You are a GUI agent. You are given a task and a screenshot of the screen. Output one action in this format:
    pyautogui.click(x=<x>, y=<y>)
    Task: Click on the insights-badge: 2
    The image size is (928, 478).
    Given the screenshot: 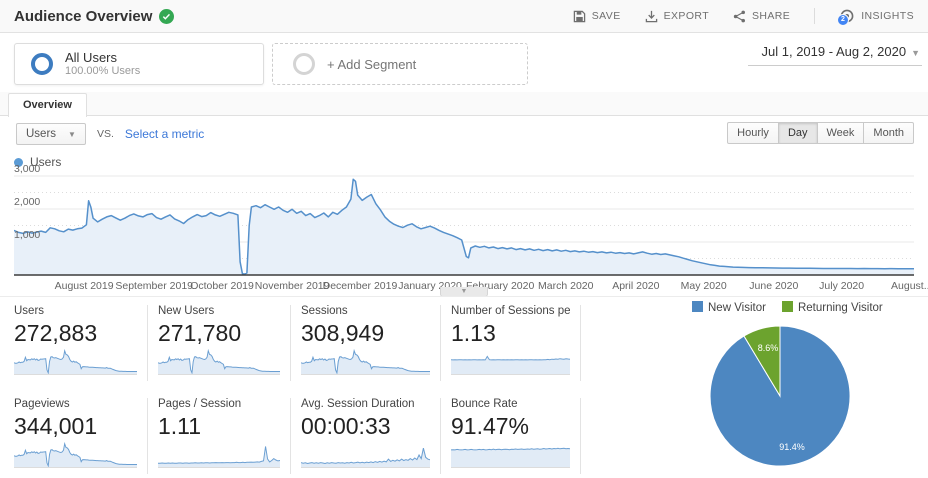 What is the action you would take?
    pyautogui.click(x=843, y=20)
    